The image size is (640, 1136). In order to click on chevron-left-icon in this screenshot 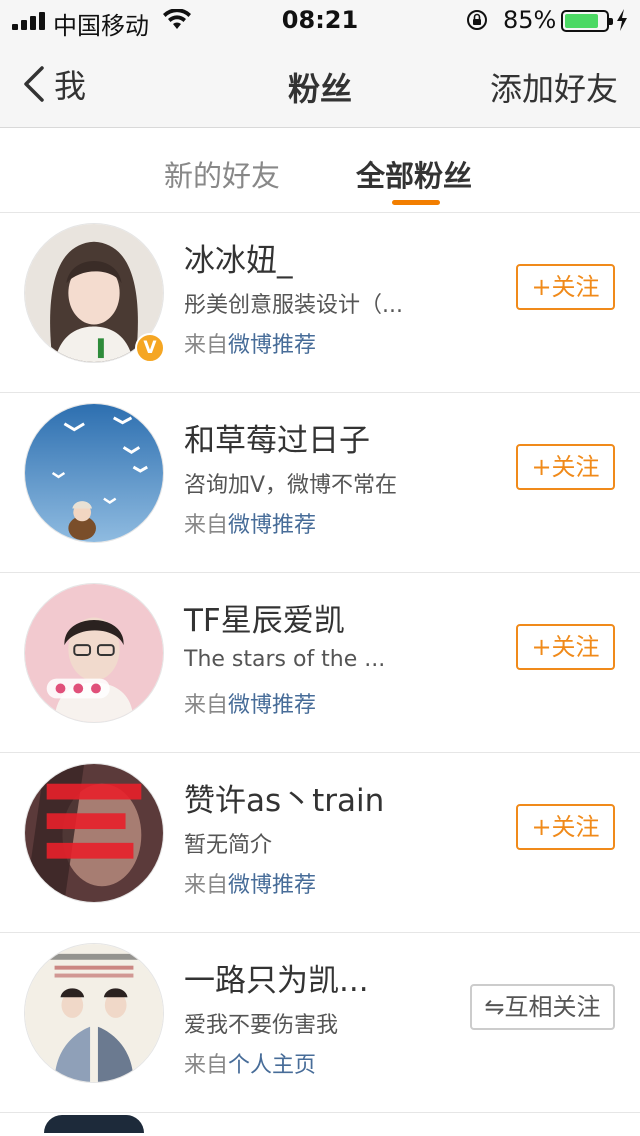, I will do `click(34, 84)`.